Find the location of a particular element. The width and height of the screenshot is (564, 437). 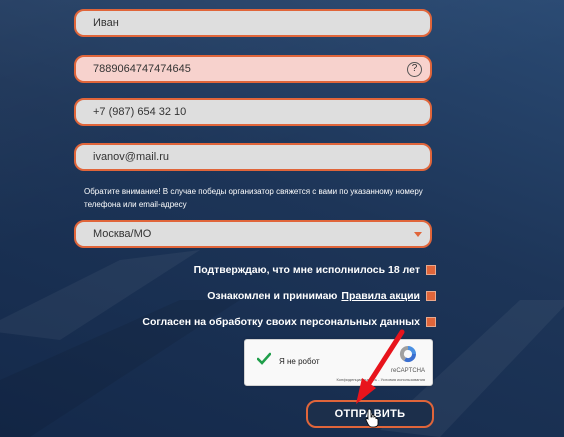

age-confirm-row: Подтверждаю, что мне исполнилось 18 лет is located at coordinates (315, 270).